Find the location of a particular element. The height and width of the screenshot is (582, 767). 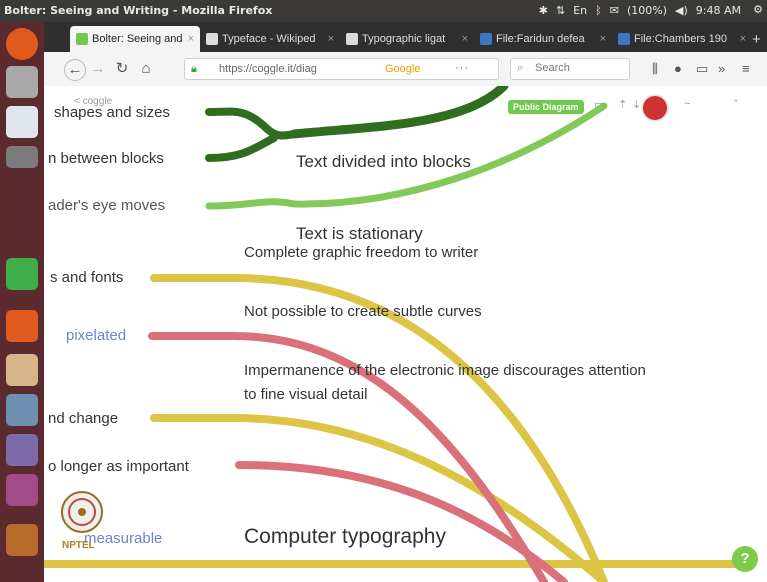

pocket-icon: ● is located at coordinates (678, 68).